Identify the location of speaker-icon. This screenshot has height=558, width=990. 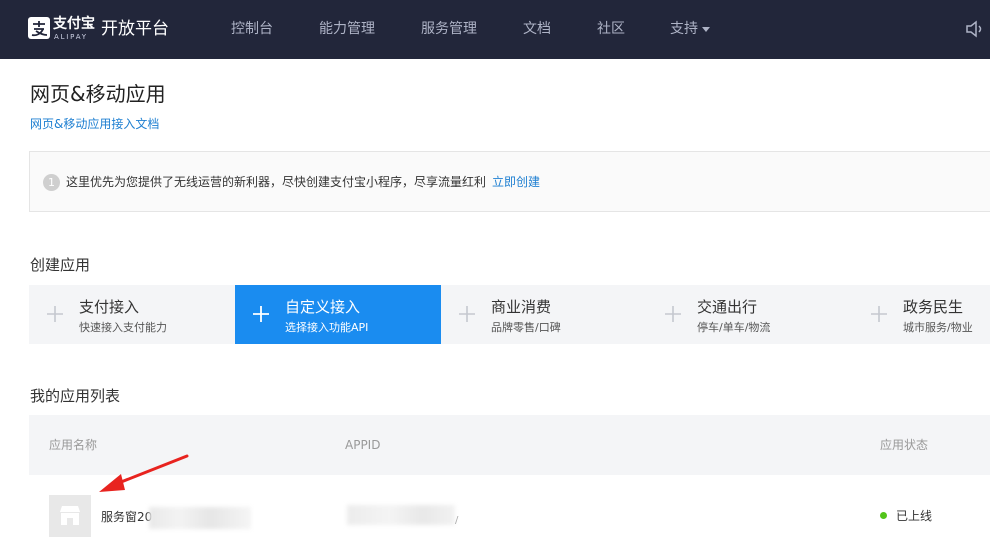
(976, 29).